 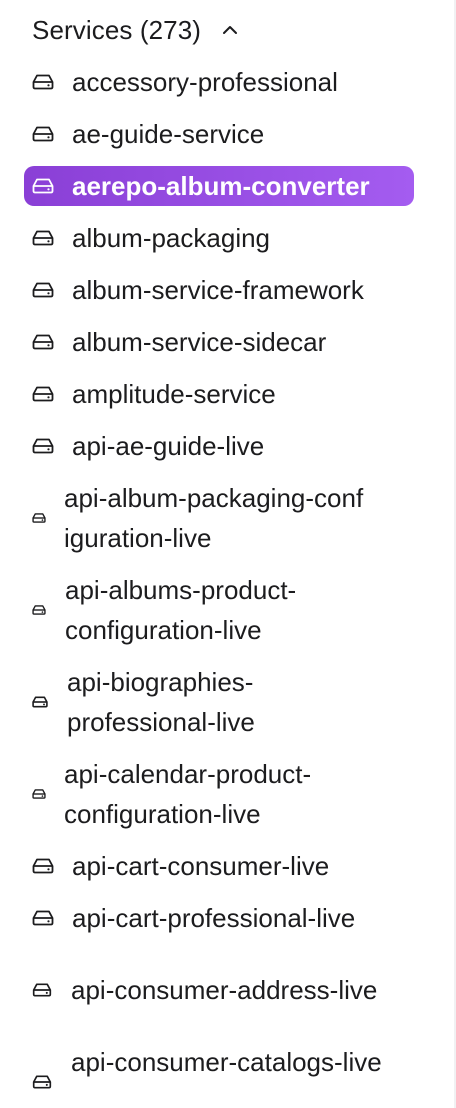 I want to click on service-item-label: api-albums-product-configuration-live, so click(x=181, y=610).